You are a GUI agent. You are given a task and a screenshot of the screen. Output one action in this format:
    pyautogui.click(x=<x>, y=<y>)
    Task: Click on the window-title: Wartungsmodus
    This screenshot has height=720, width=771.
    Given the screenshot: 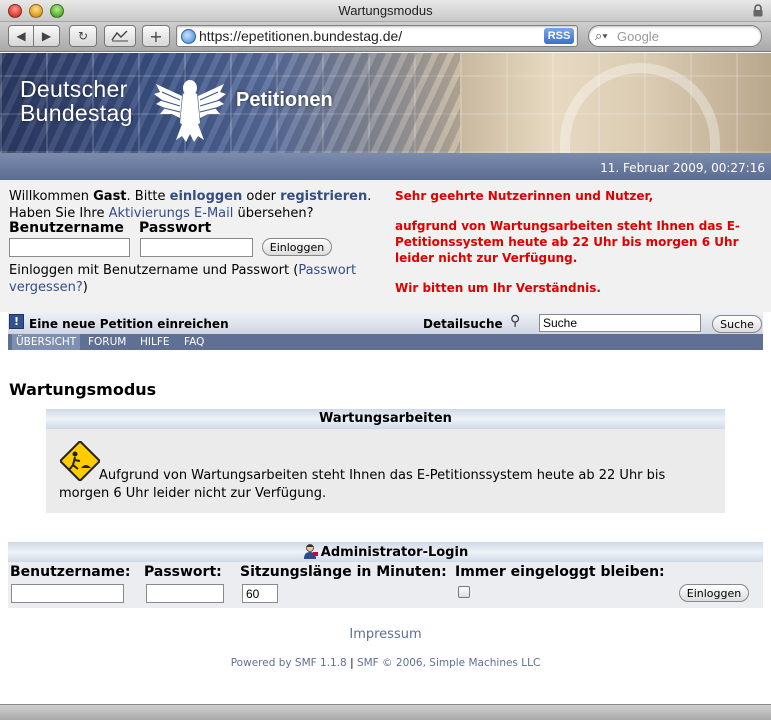 What is the action you would take?
    pyautogui.click(x=385, y=10)
    